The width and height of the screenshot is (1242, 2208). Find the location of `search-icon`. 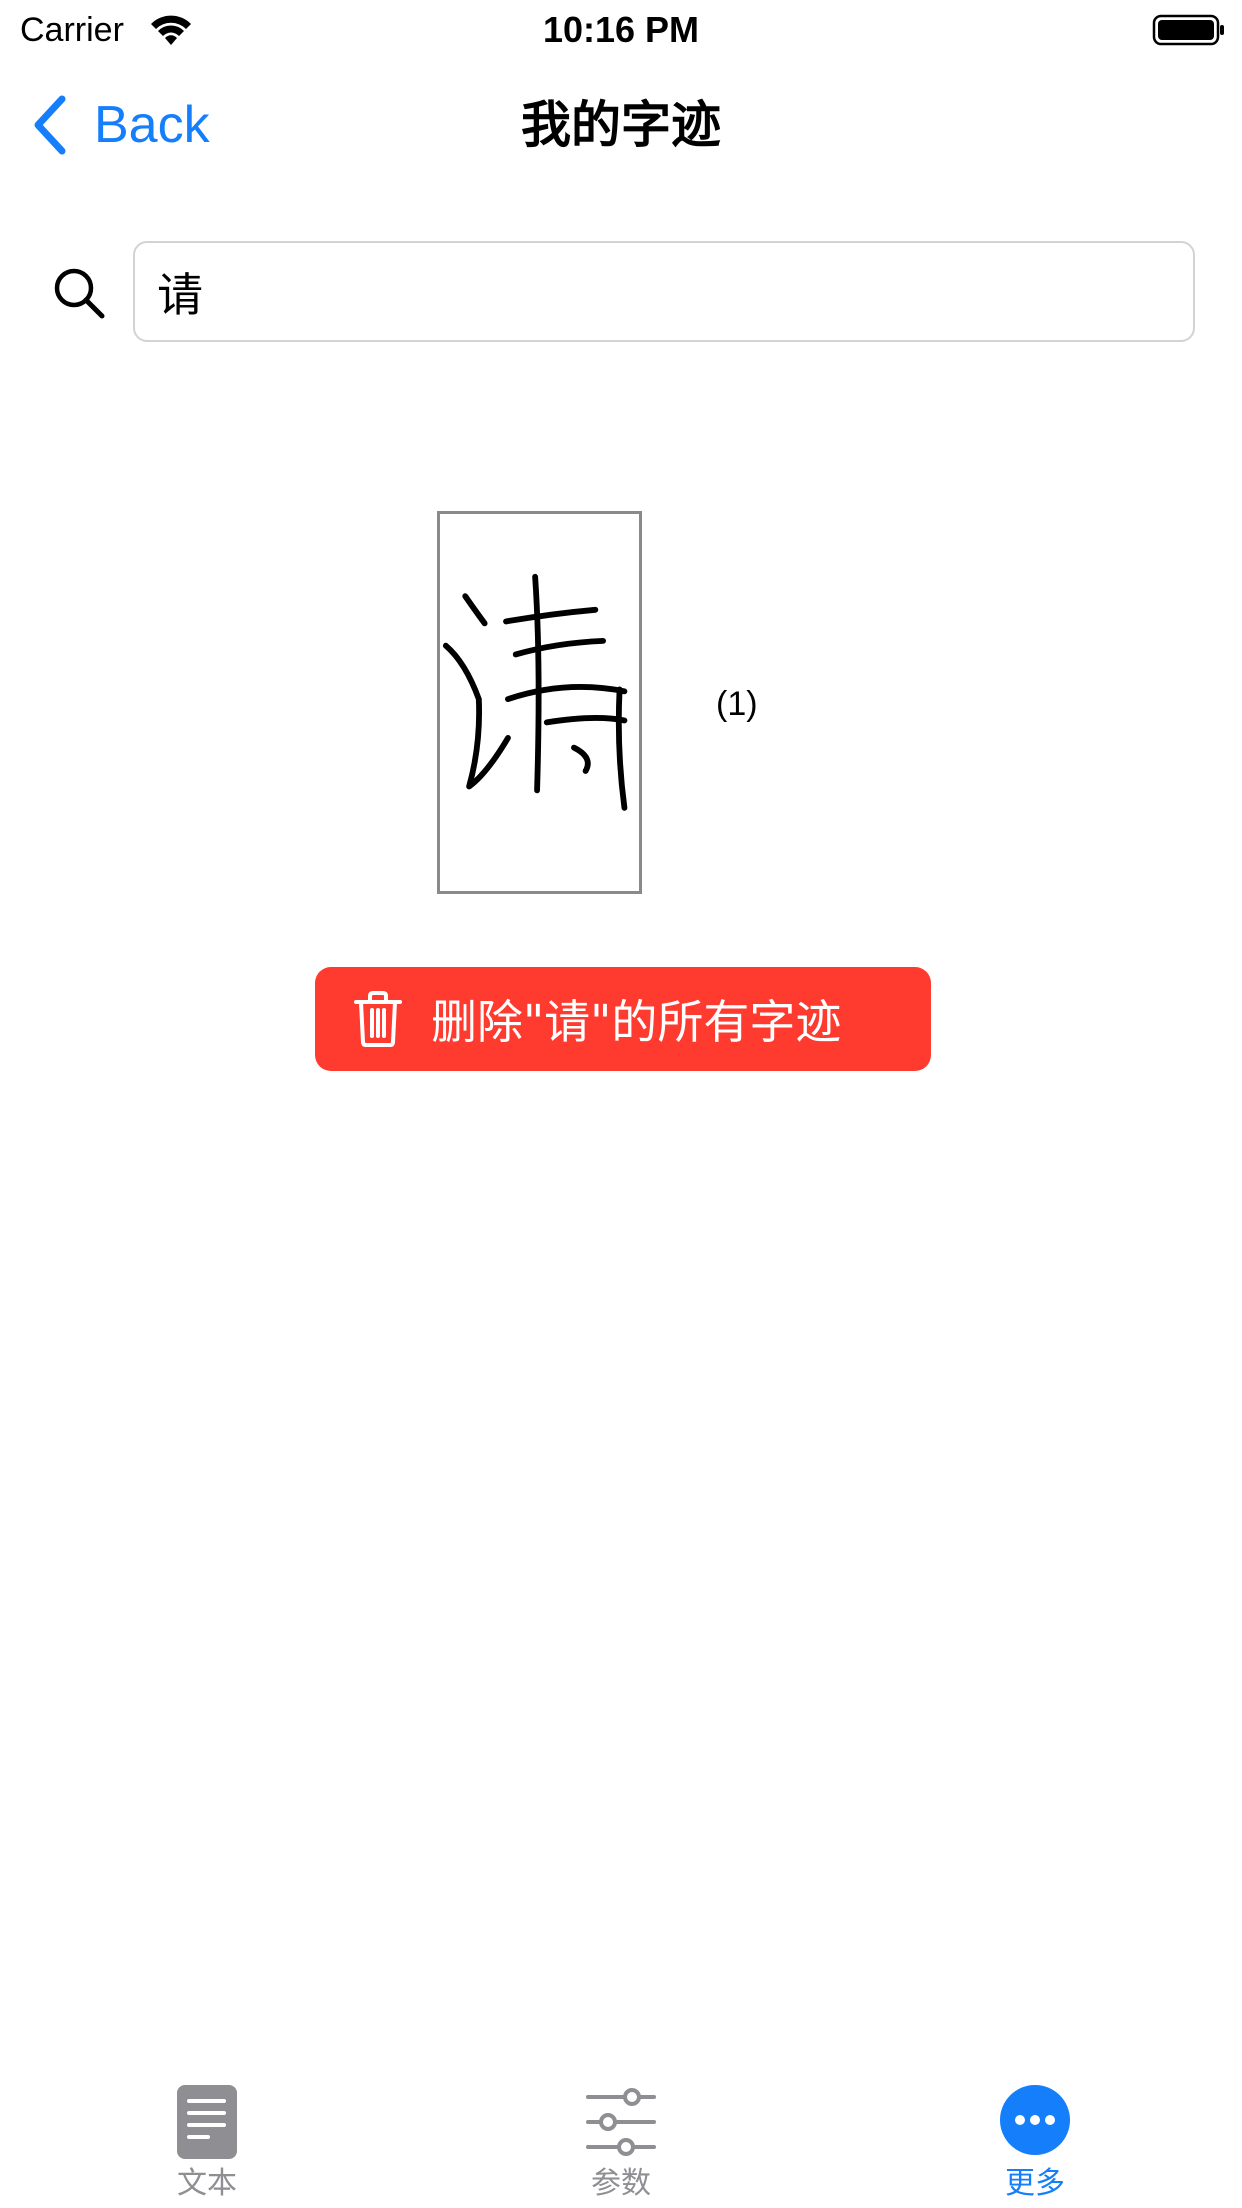

search-icon is located at coordinates (79, 293).